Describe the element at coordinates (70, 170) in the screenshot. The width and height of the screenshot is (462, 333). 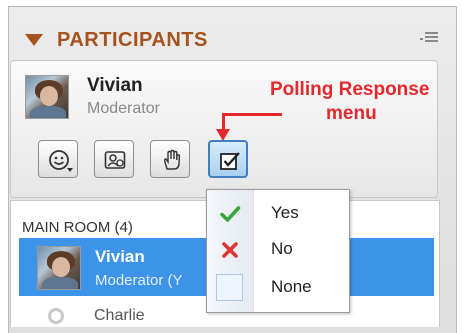
I see `emoticon-dropdown-icon` at that location.